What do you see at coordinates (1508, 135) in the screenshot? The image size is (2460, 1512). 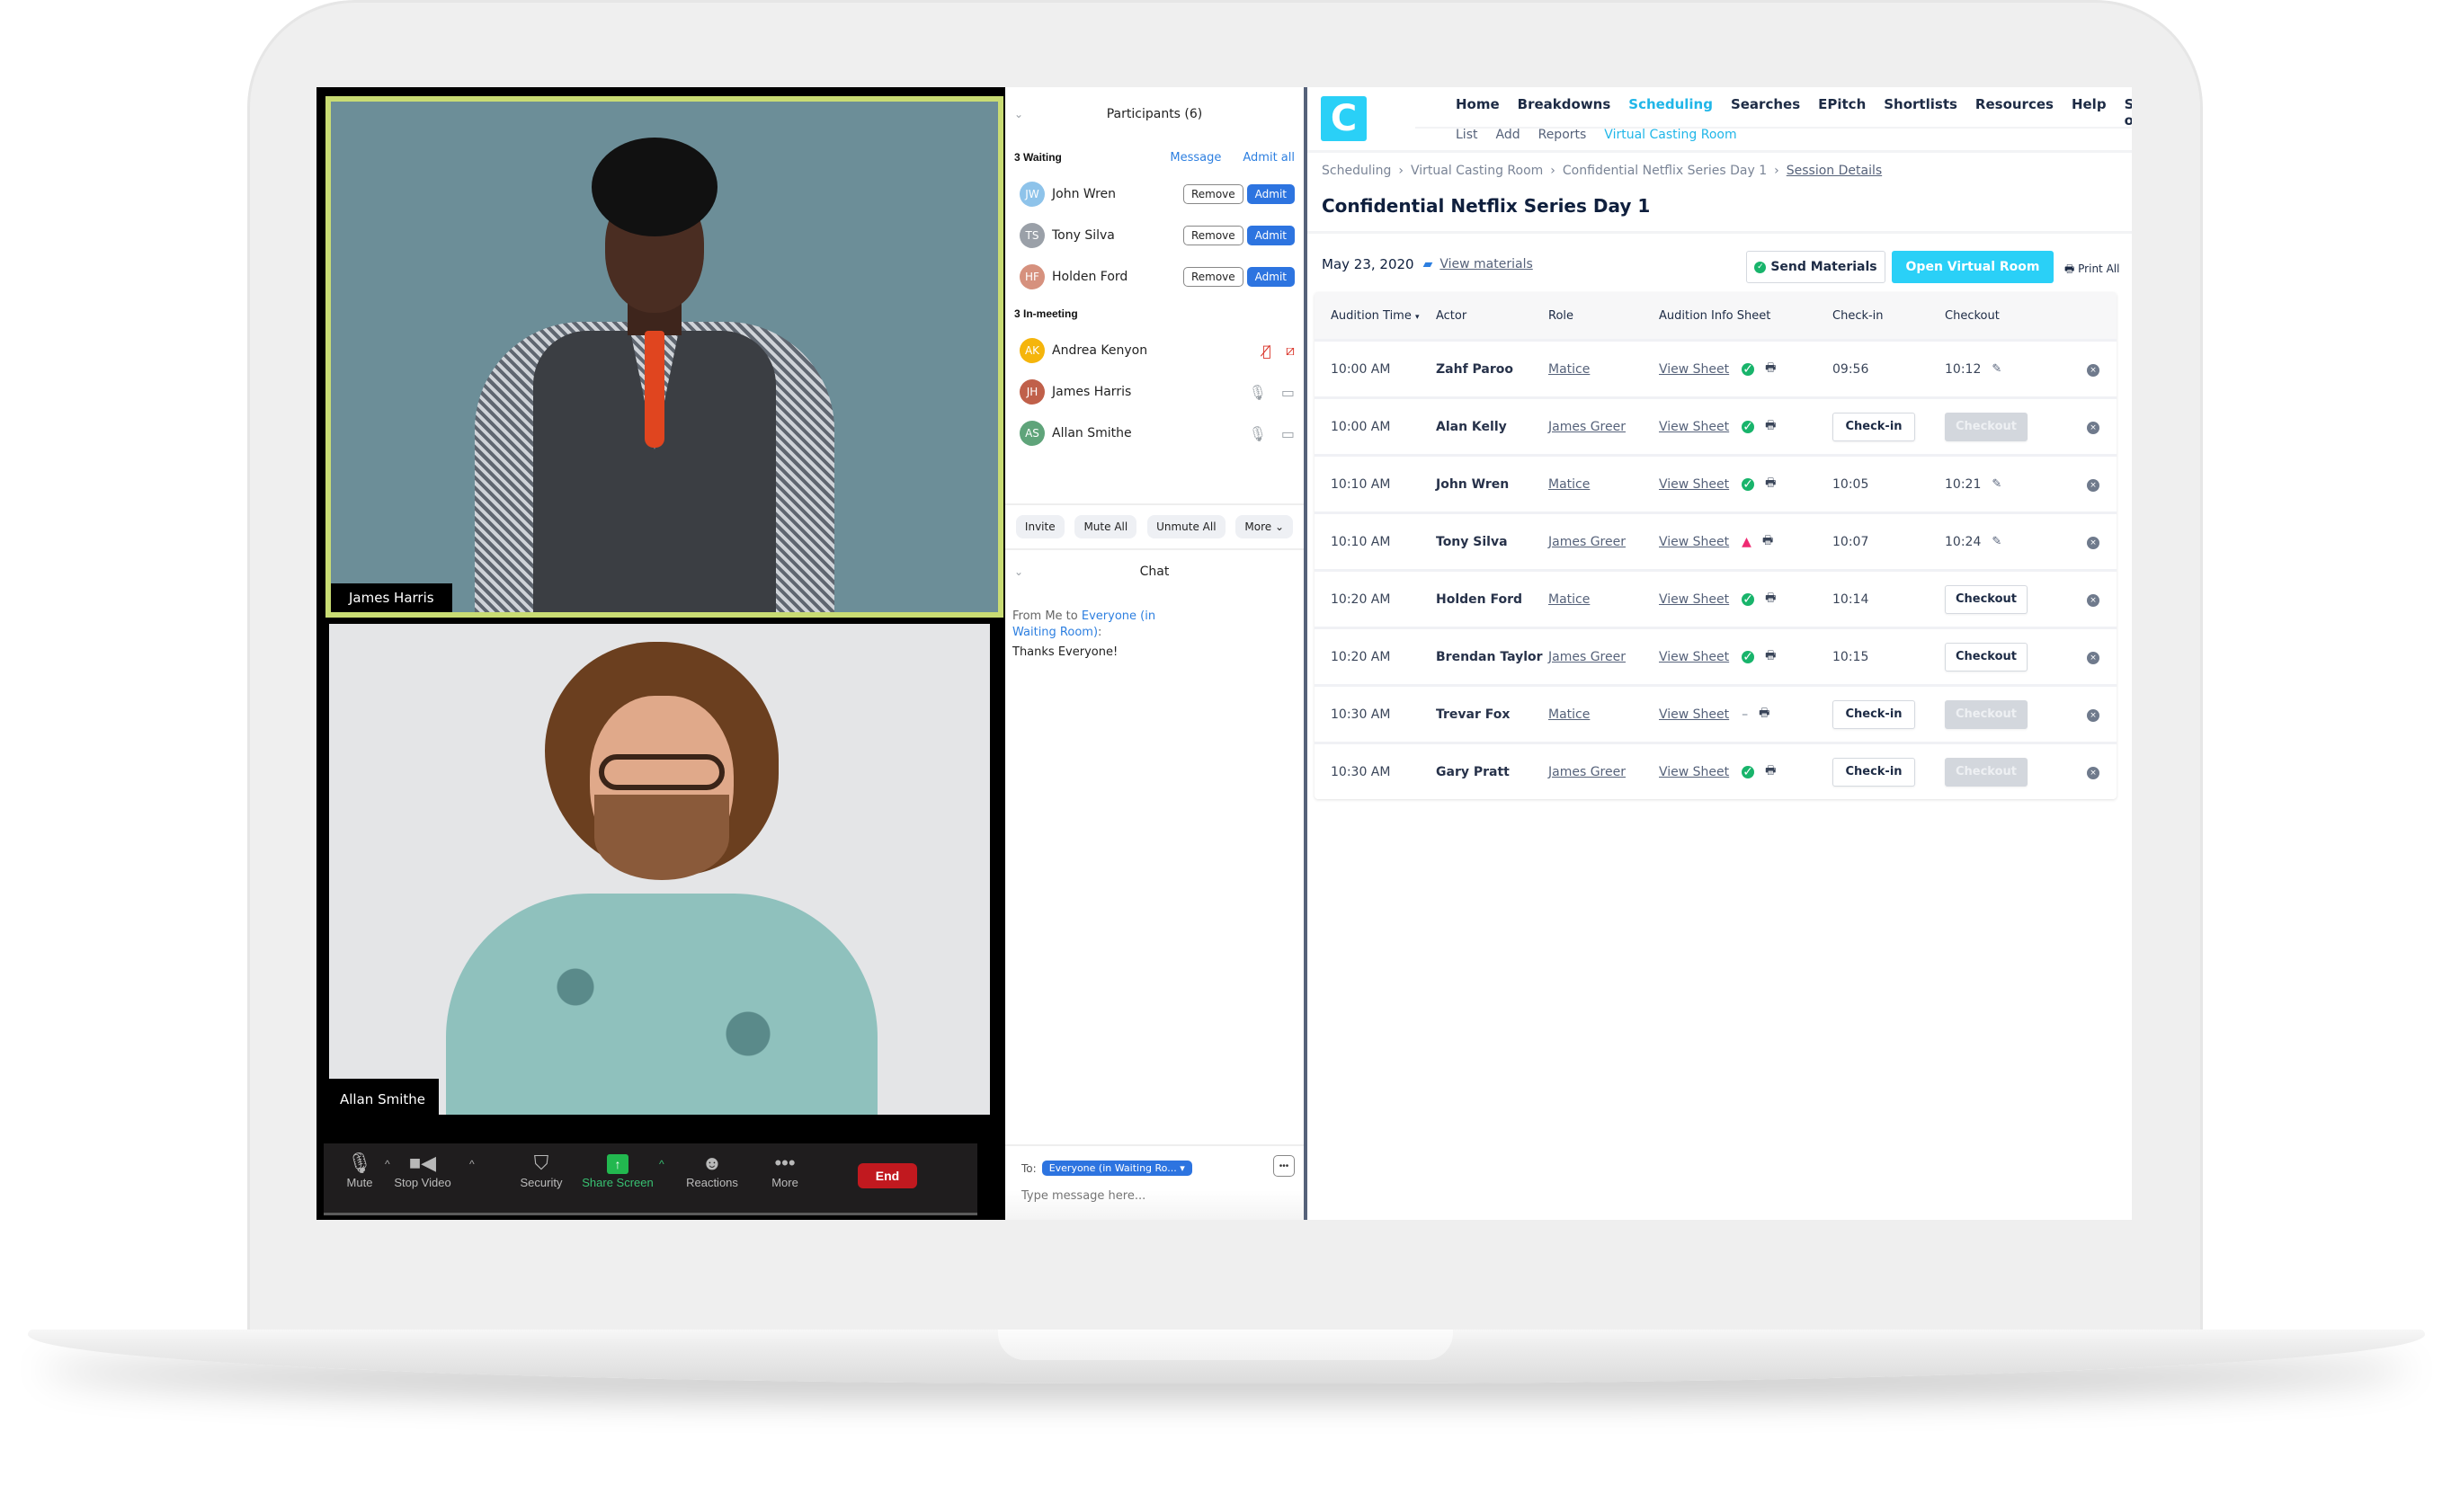 I see `subnav-item-add: Add` at bounding box center [1508, 135].